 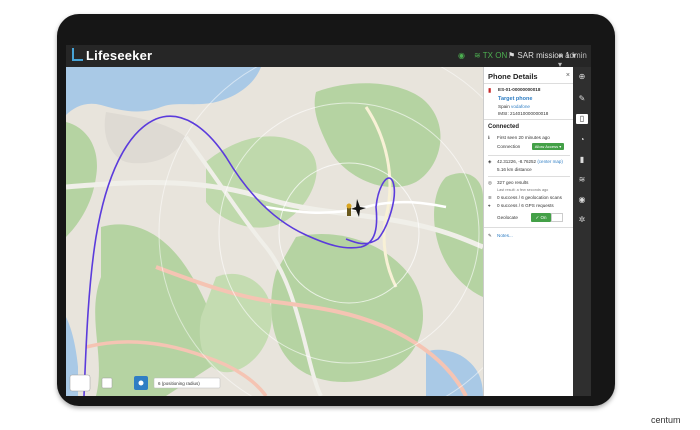 I want to click on connection-label: Connection, so click(x=509, y=146).